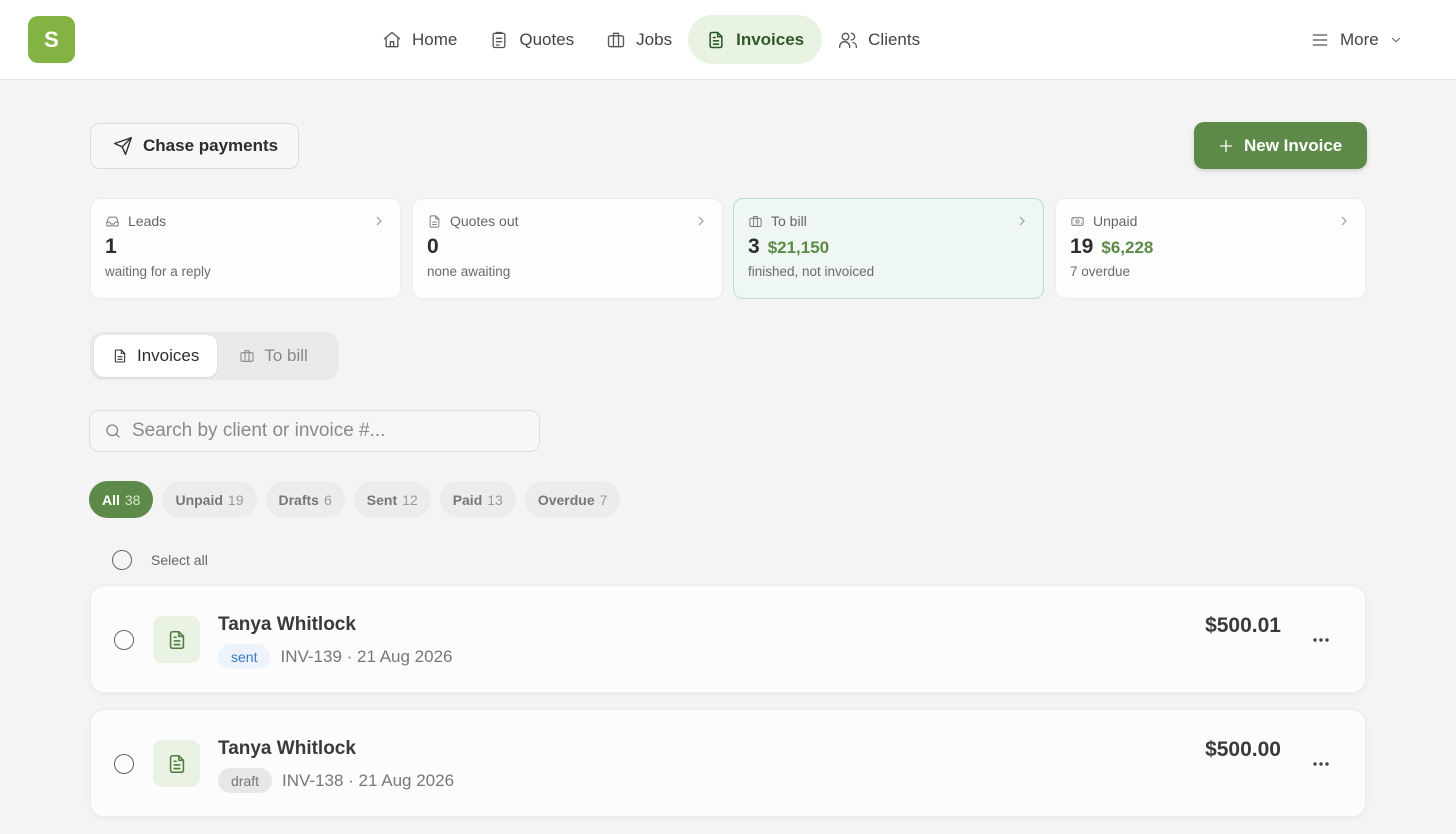  I want to click on filter-label: Overdue, so click(566, 499).